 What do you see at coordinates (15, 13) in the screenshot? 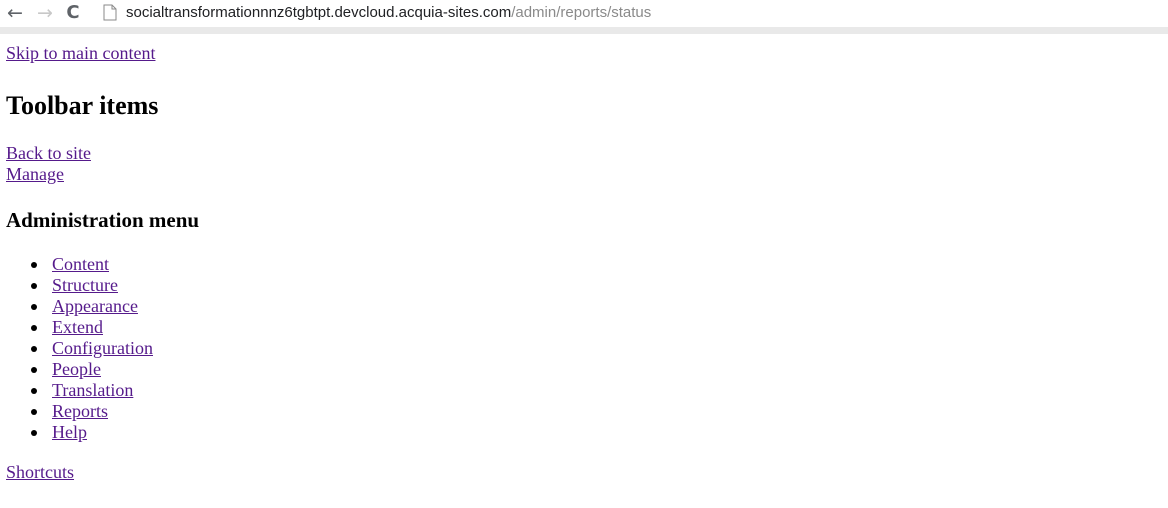
I see `back-arrow-icon: ←` at bounding box center [15, 13].